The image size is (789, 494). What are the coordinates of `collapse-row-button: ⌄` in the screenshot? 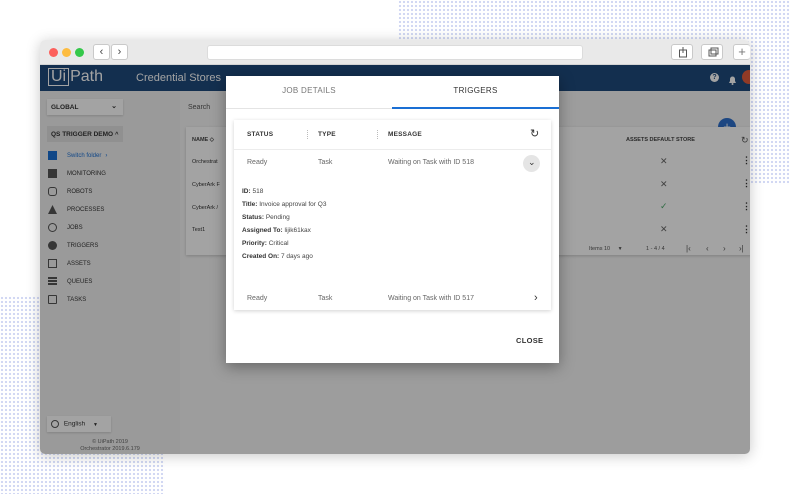 It's located at (531, 163).